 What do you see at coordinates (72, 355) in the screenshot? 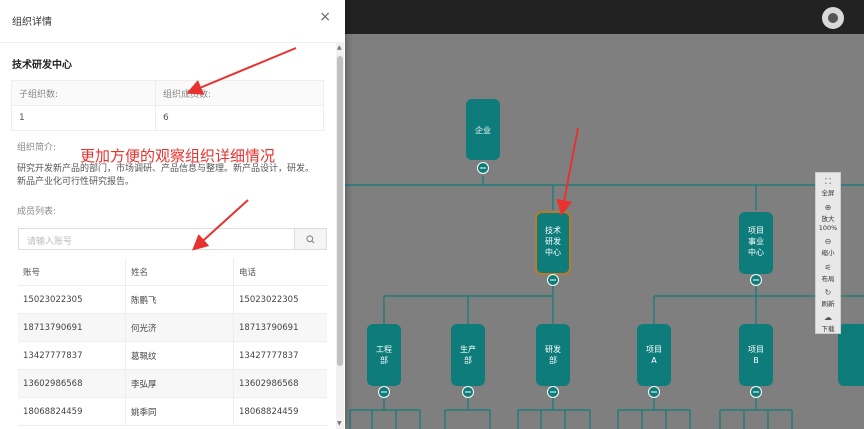
I see `cell-account: 13427777837` at bounding box center [72, 355].